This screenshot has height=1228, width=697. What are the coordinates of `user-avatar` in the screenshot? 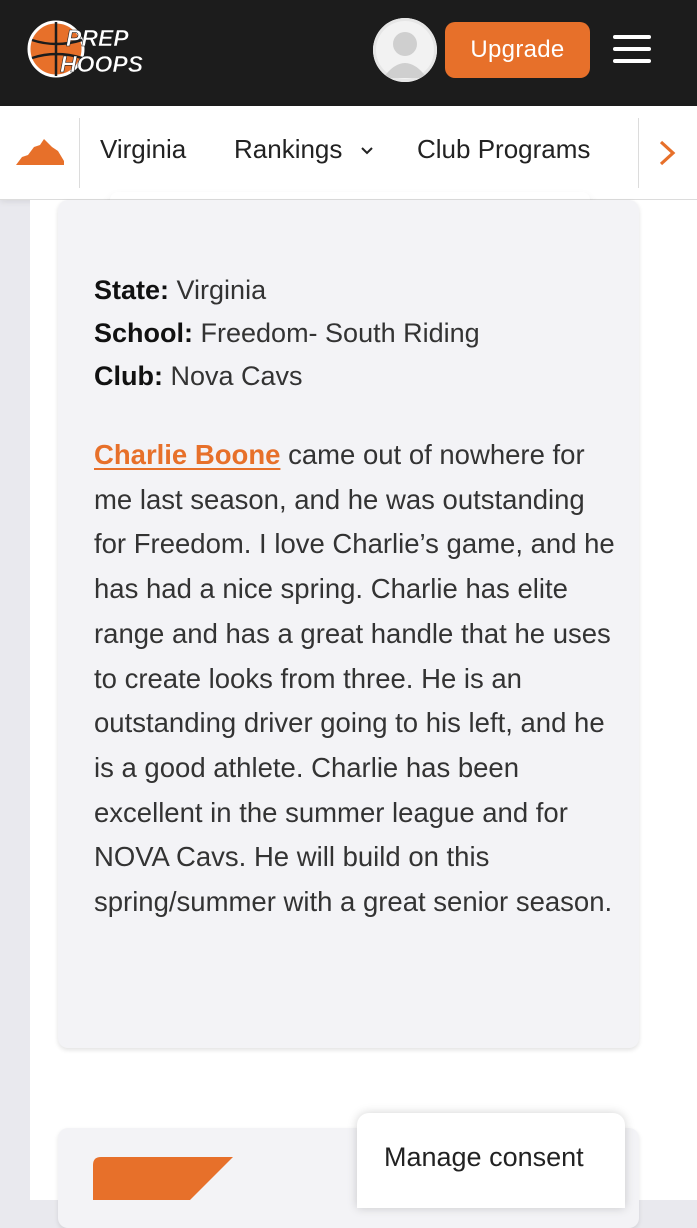 It's located at (405, 50).